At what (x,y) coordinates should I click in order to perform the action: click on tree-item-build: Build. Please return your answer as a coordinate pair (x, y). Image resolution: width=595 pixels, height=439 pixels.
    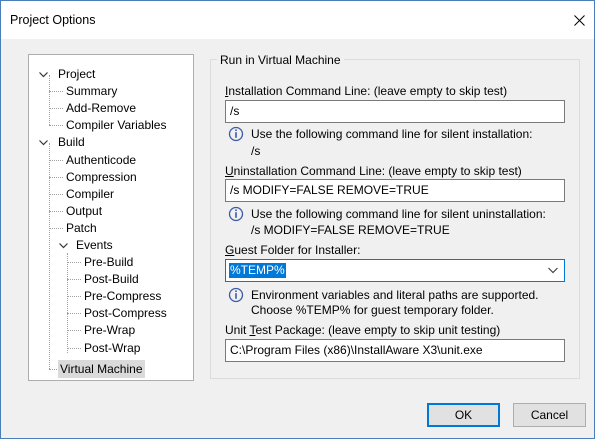
    Looking at the image, I should click on (111, 142).